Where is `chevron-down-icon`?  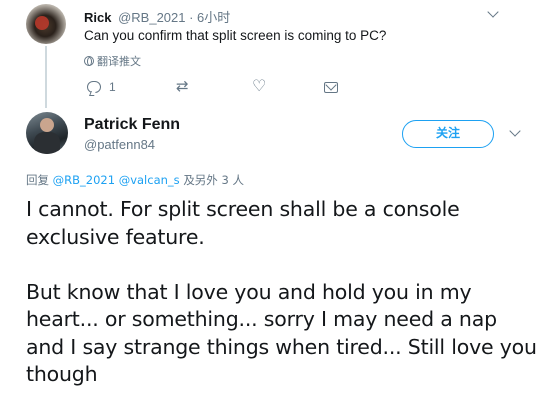
chevron-down-icon is located at coordinates (515, 131).